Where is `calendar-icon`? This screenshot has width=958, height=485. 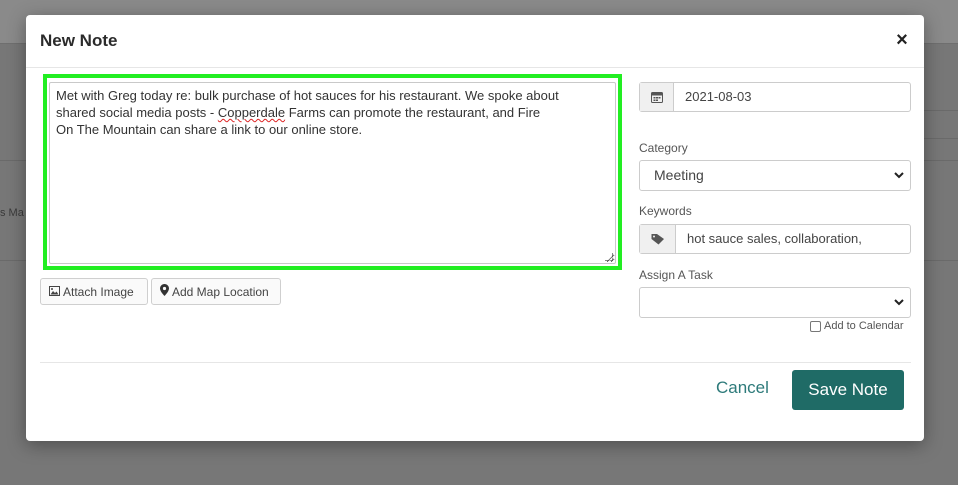
calendar-icon is located at coordinates (657, 97).